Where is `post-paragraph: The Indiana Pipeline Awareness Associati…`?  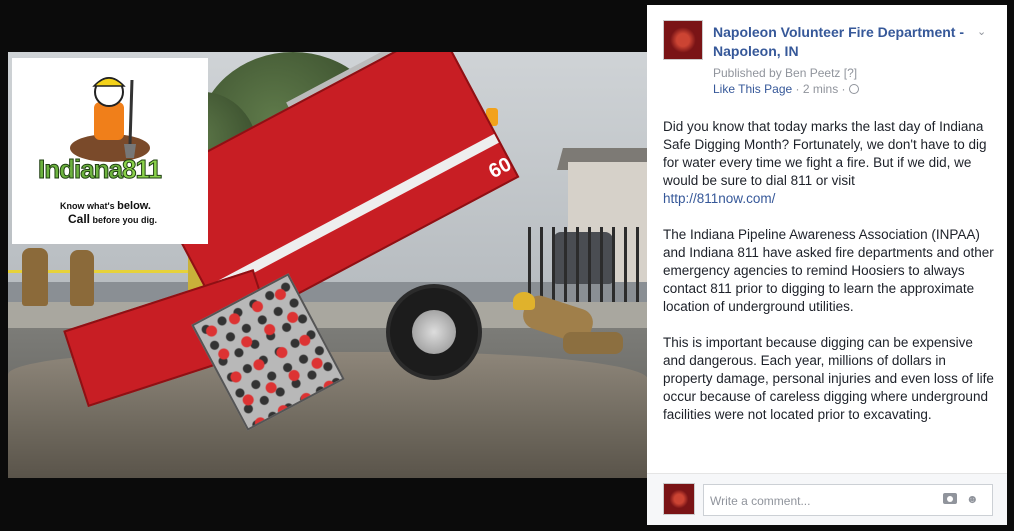
post-paragraph: The Indiana Pipeline Awareness Associati… is located at coordinates (828, 270).